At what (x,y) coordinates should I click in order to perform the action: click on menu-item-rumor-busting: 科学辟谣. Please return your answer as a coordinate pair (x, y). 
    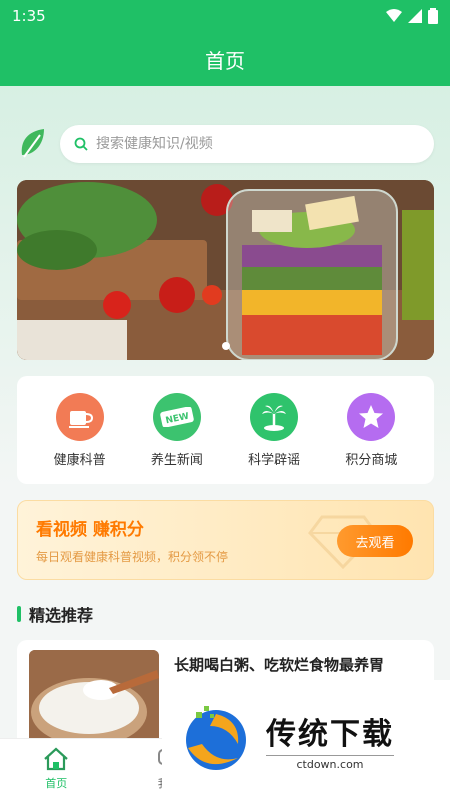
    Looking at the image, I should click on (274, 430).